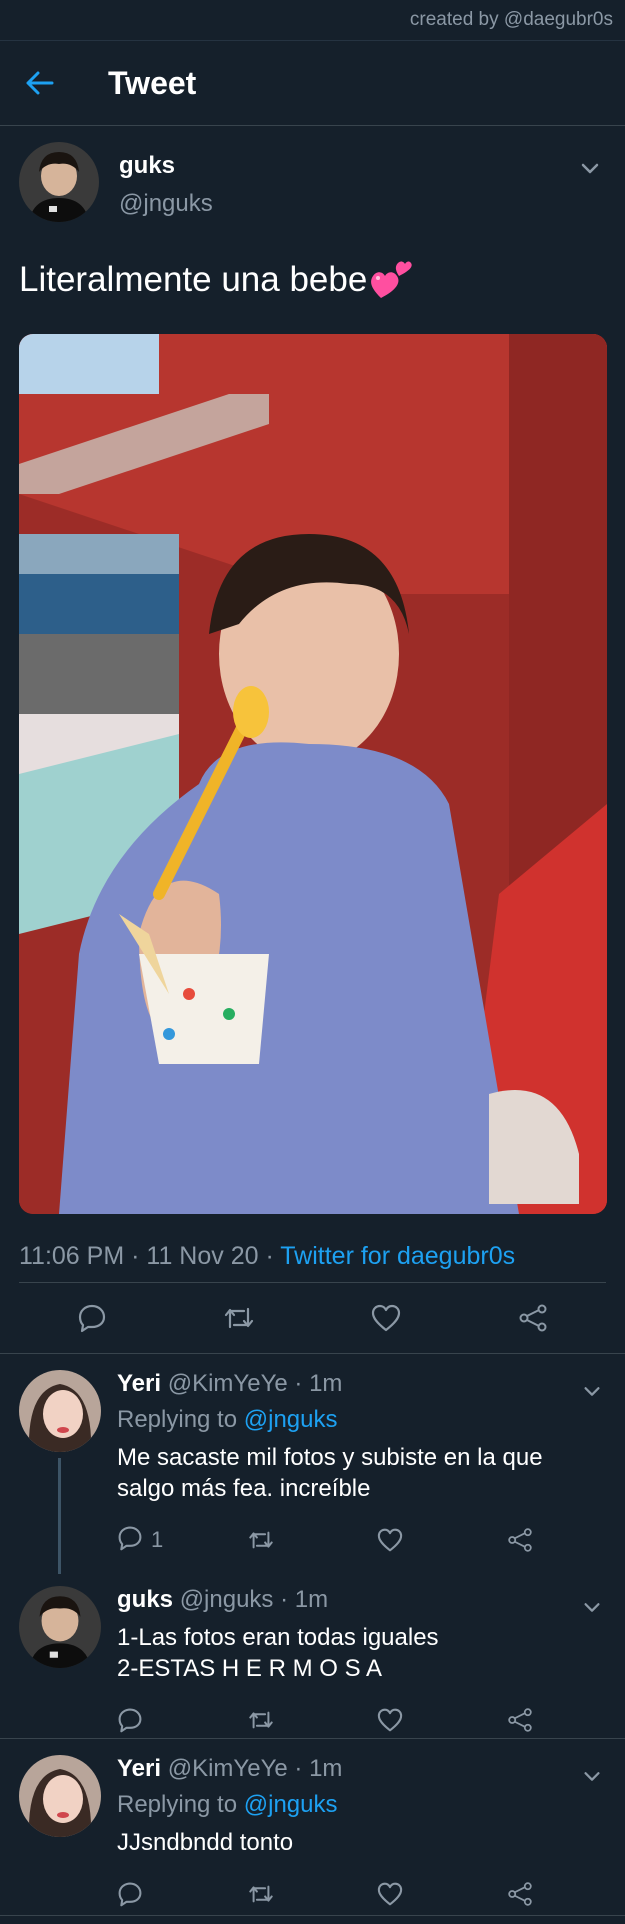 The image size is (625, 1924). What do you see at coordinates (202, 1256) in the screenshot?
I see `tweet-date: 11 Nov 20` at bounding box center [202, 1256].